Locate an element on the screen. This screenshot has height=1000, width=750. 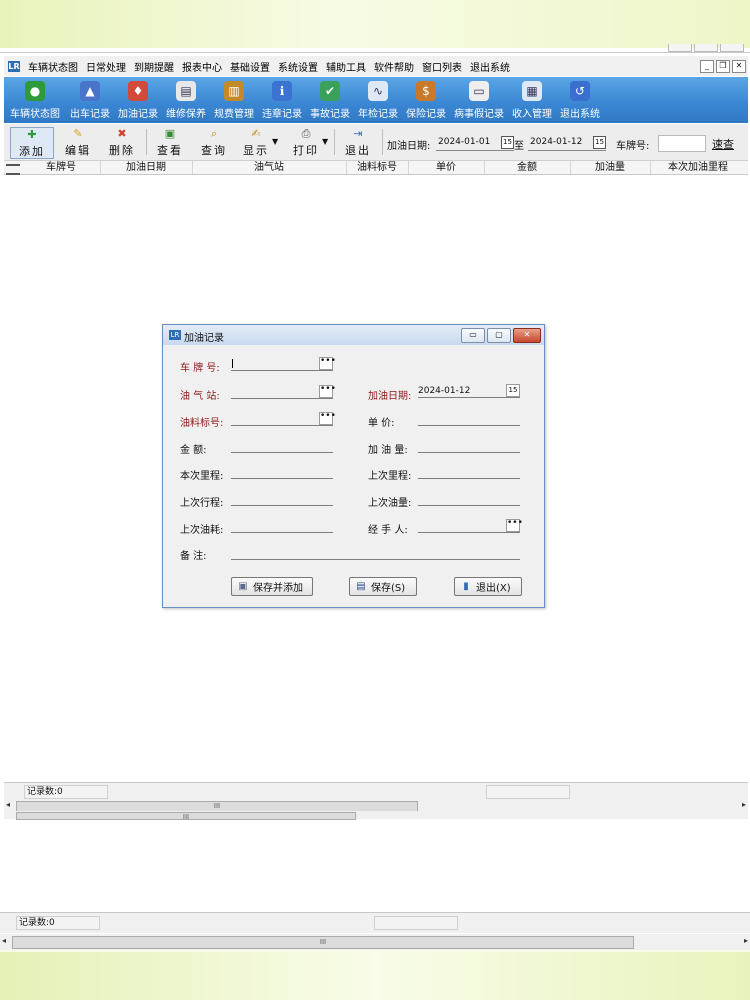
exit-dialog-button: ▮ 退出(X) is located at coordinates (488, 586).